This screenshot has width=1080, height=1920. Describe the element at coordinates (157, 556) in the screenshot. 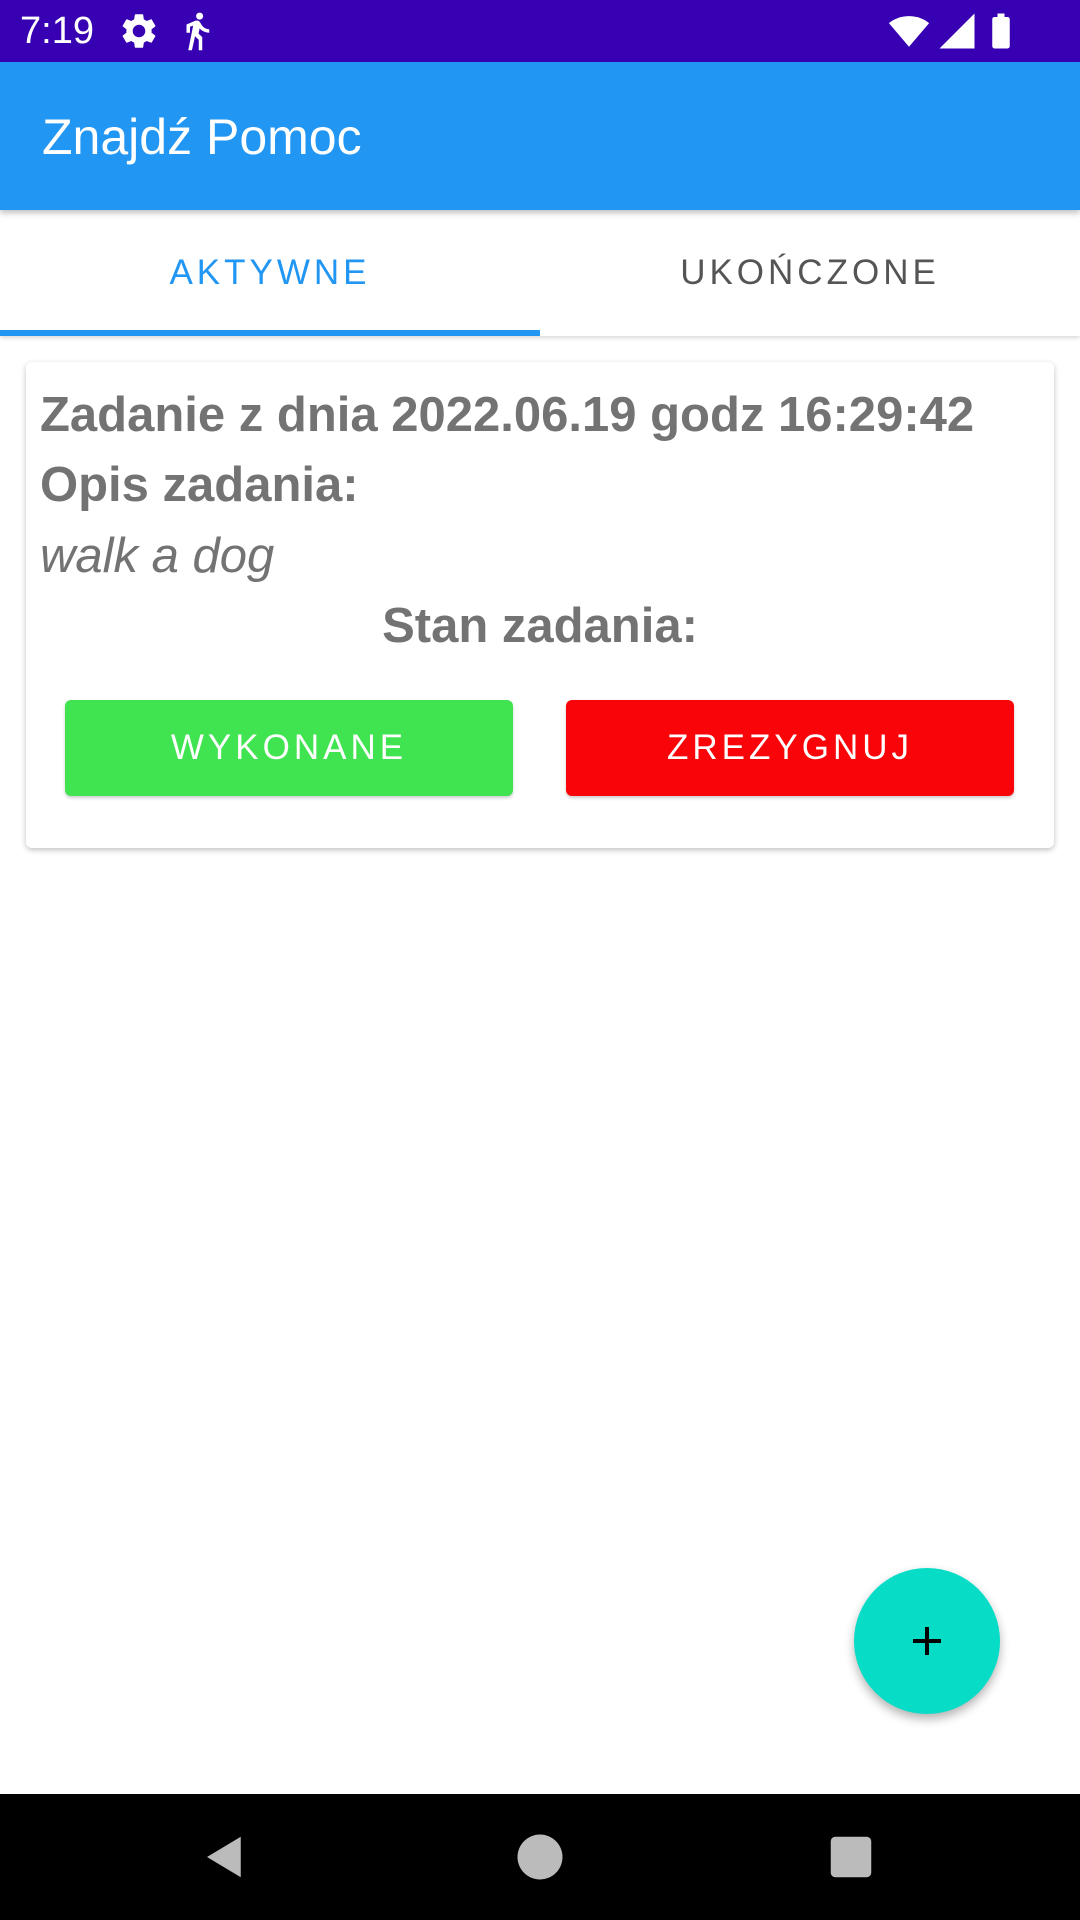

I see `task-description-value: walk a dog` at that location.